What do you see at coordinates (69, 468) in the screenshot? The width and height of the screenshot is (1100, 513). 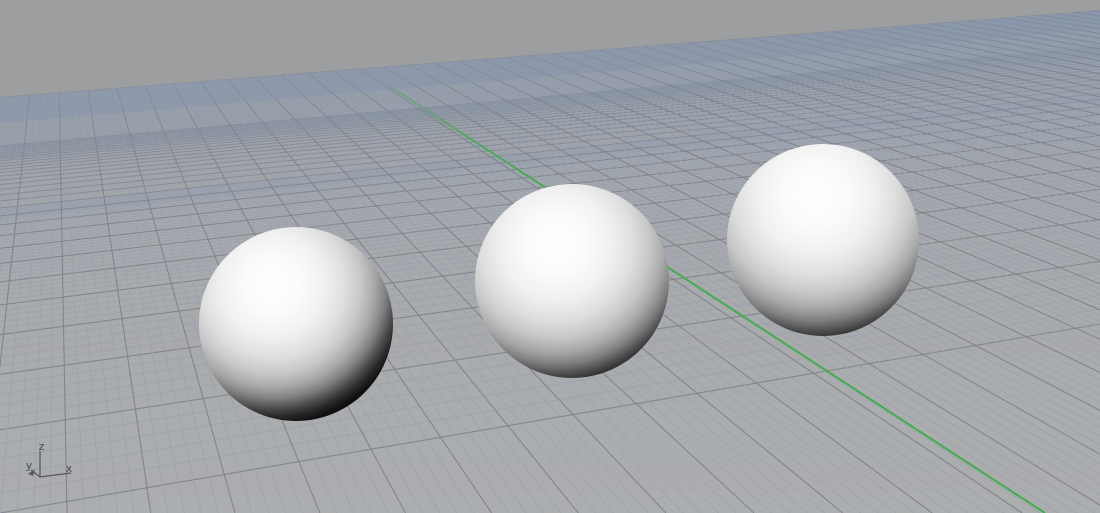 I see `gizmo-x-label: x` at bounding box center [69, 468].